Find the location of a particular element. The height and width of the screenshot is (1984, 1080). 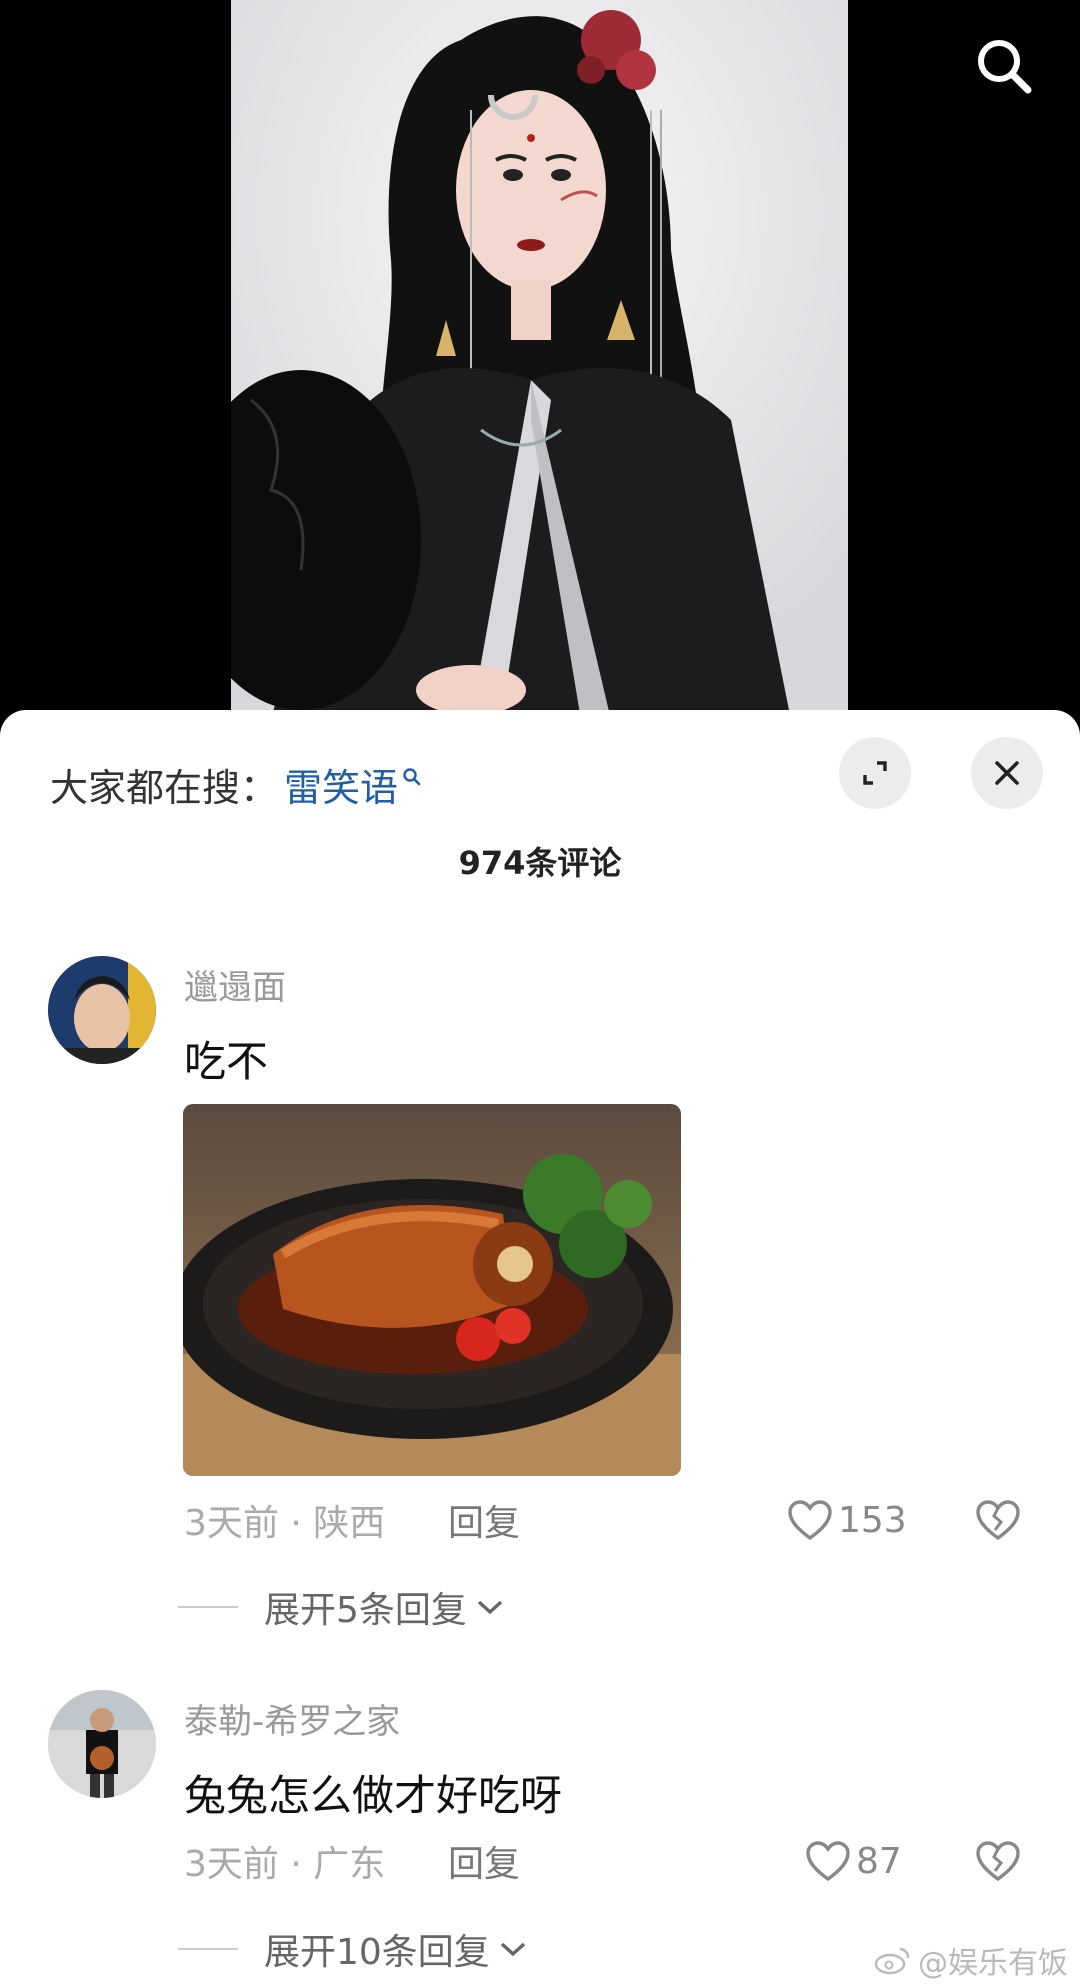

search-icon is located at coordinates (1005, 67).